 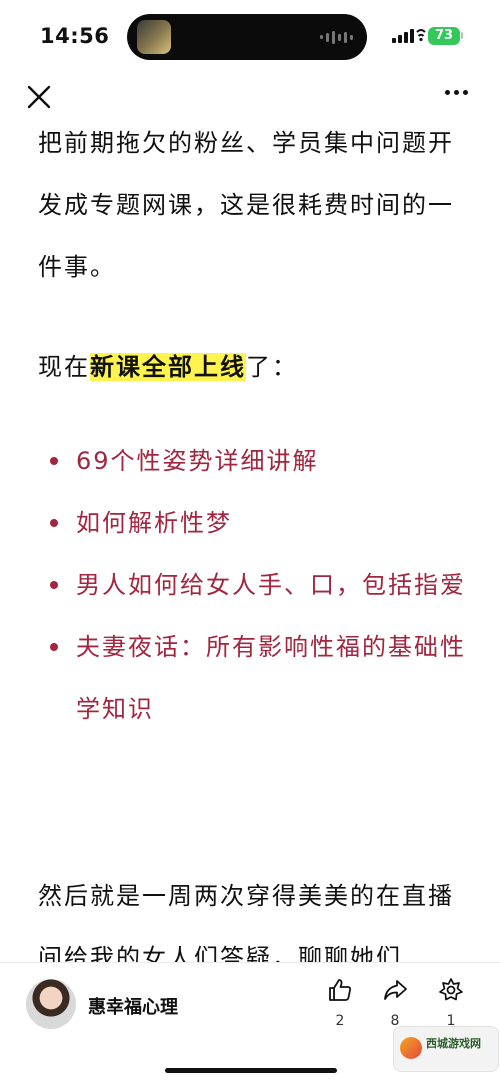 What do you see at coordinates (258, 678) in the screenshot?
I see `course-list-item: 夫妻夜话：所有影响性福的基础性学知识` at bounding box center [258, 678].